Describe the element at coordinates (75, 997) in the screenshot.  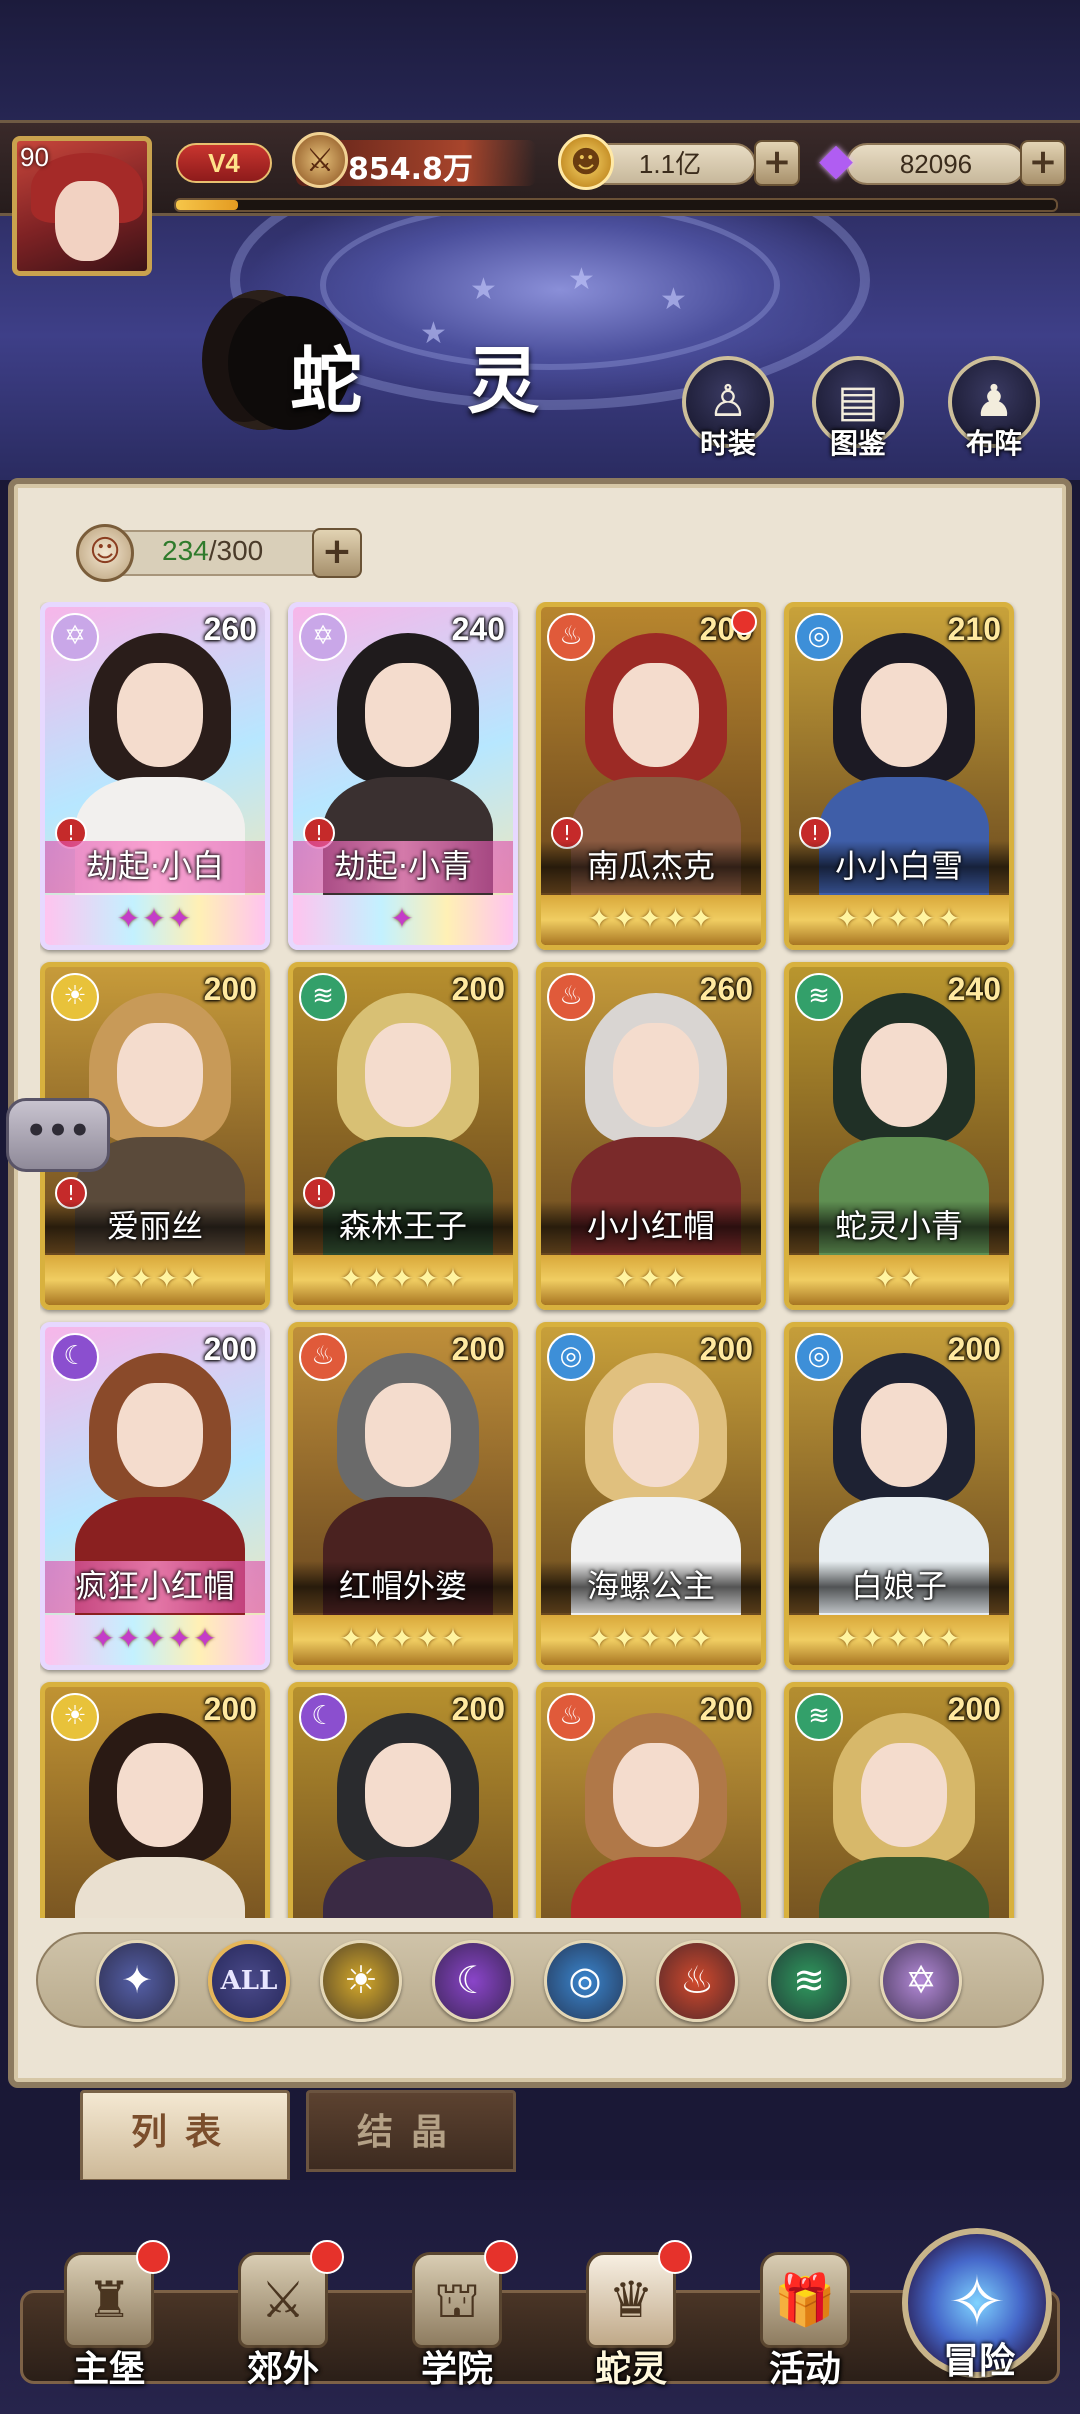
I see `light-element-icon: ☀` at that location.